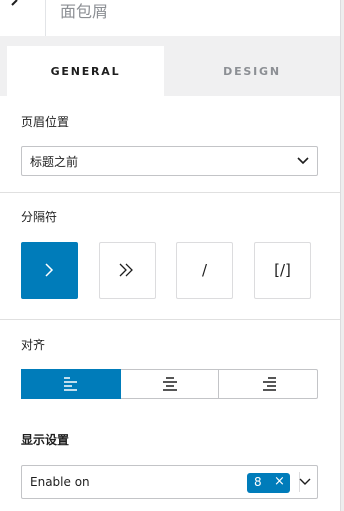  What do you see at coordinates (45, 122) in the screenshot?
I see `position-label: 页眉位置` at bounding box center [45, 122].